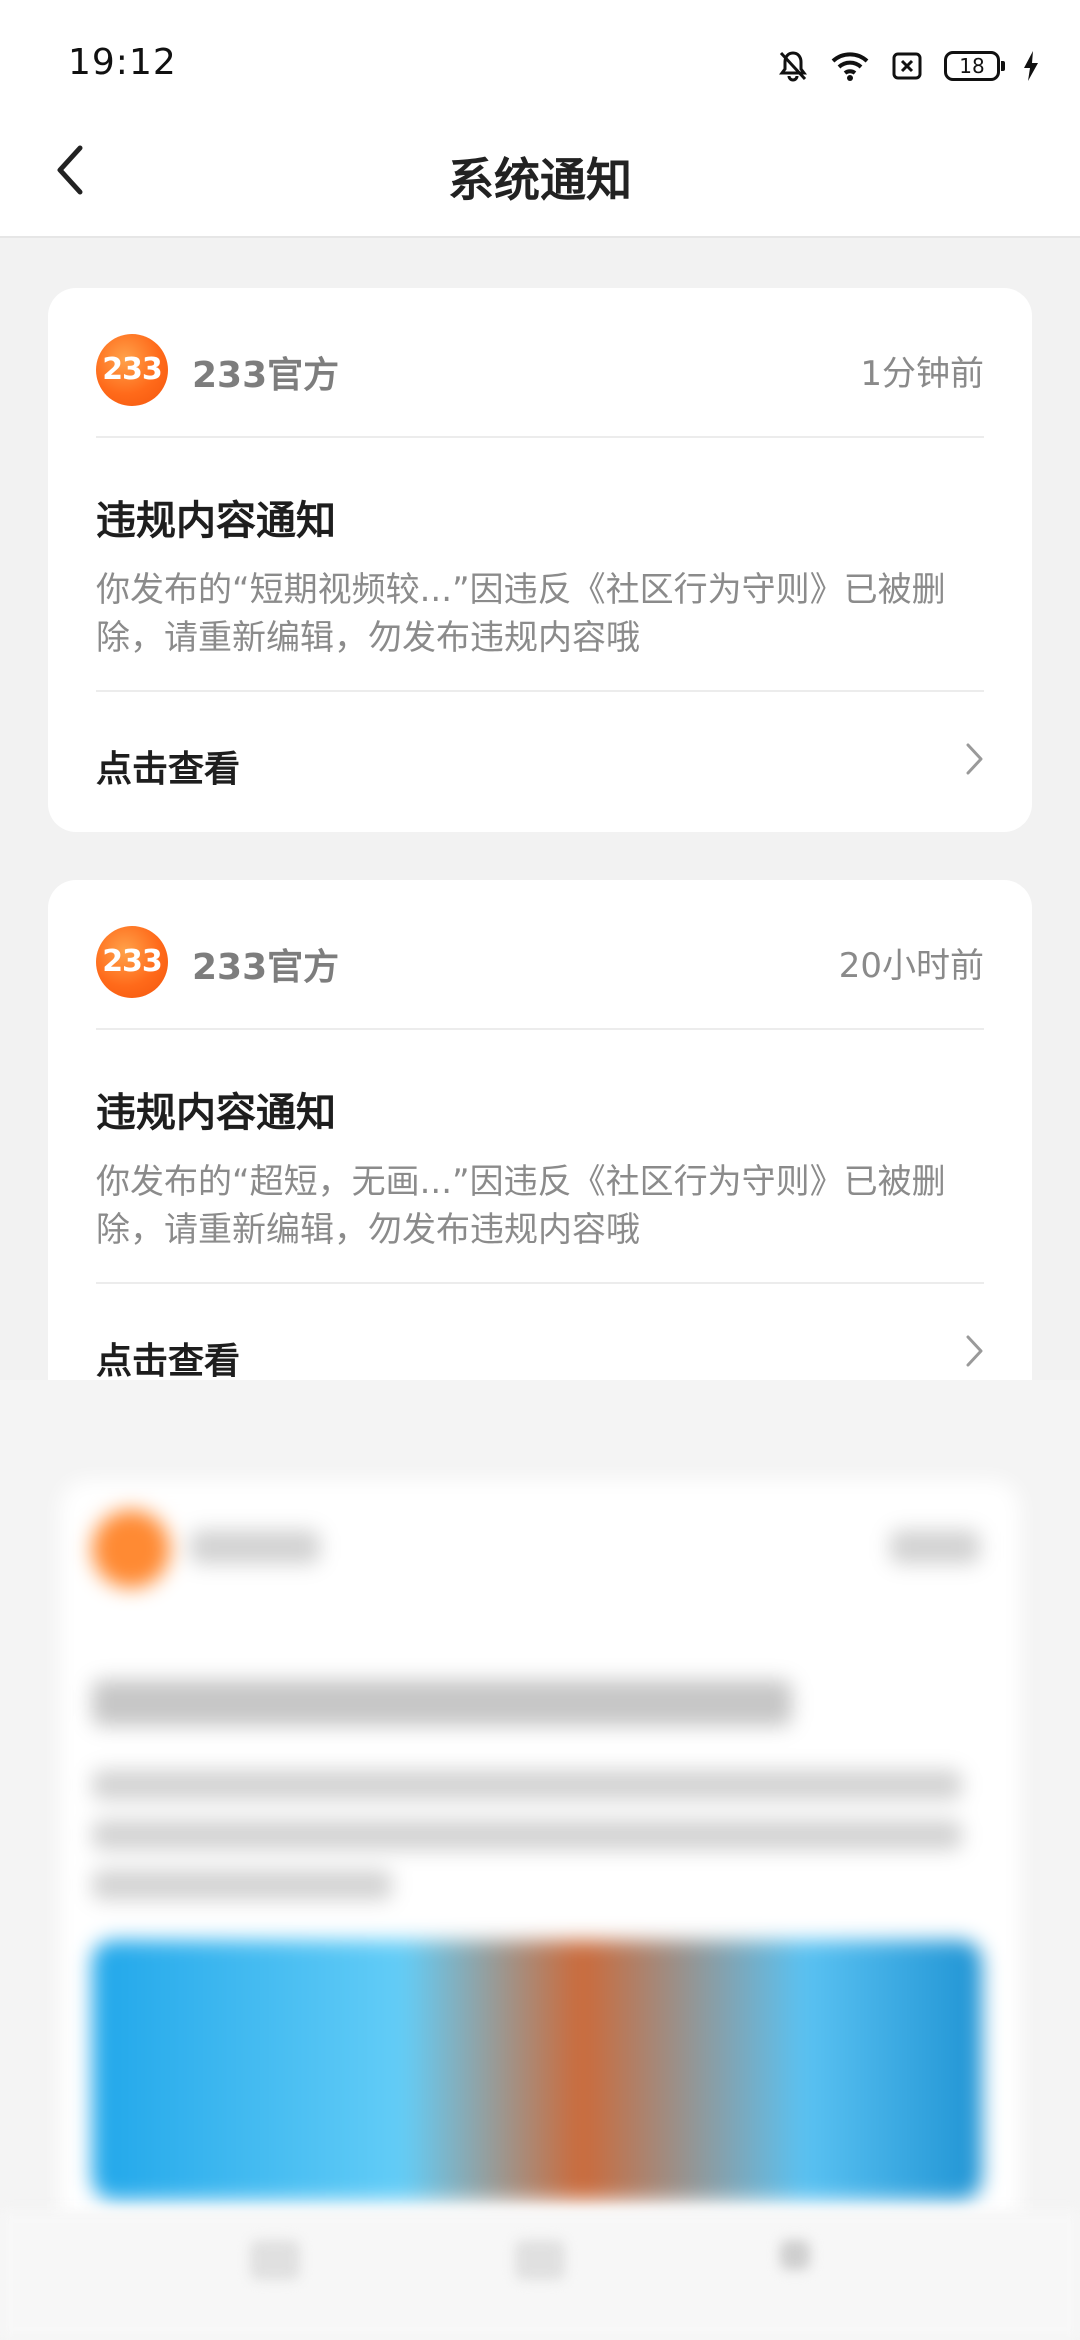  I want to click on card-header: 233 233官方 20小时前, so click(540, 955).